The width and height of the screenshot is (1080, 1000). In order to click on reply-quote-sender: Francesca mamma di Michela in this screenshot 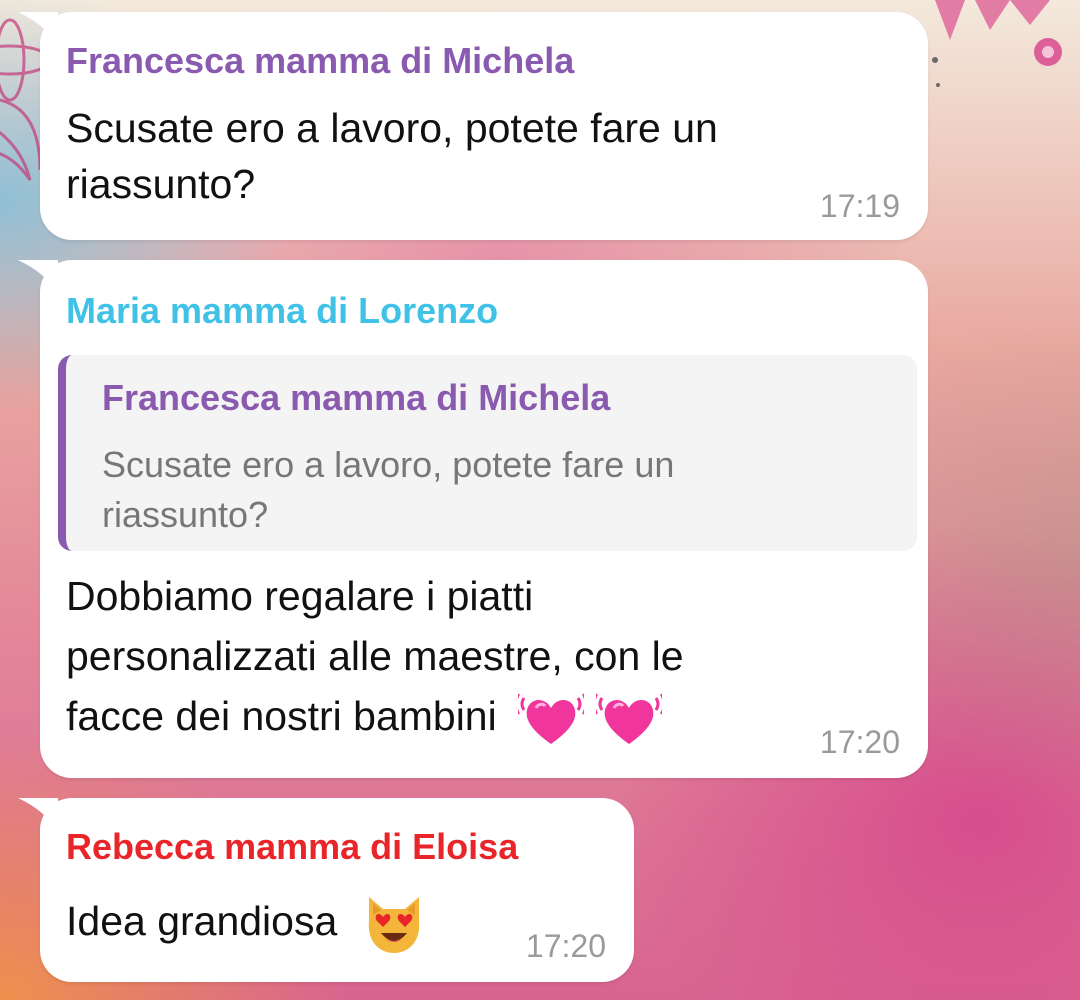, I will do `click(356, 397)`.